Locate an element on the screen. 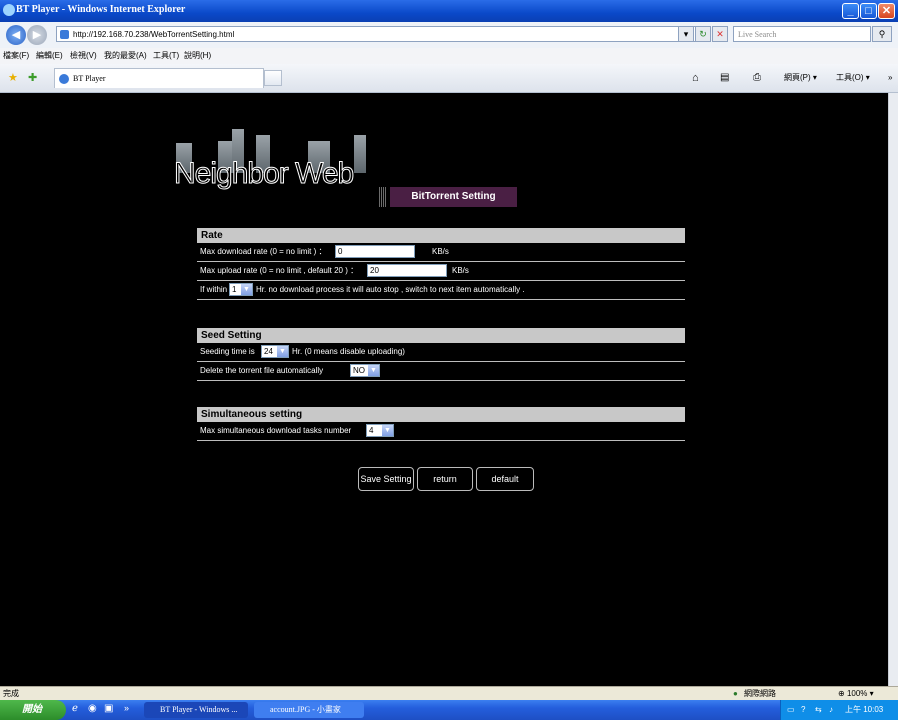  menu-bar: 檔案(F) 編輯(E) 檢視(V) 我的最愛(A) 工具(T) 說明(H) is located at coordinates (449, 56).